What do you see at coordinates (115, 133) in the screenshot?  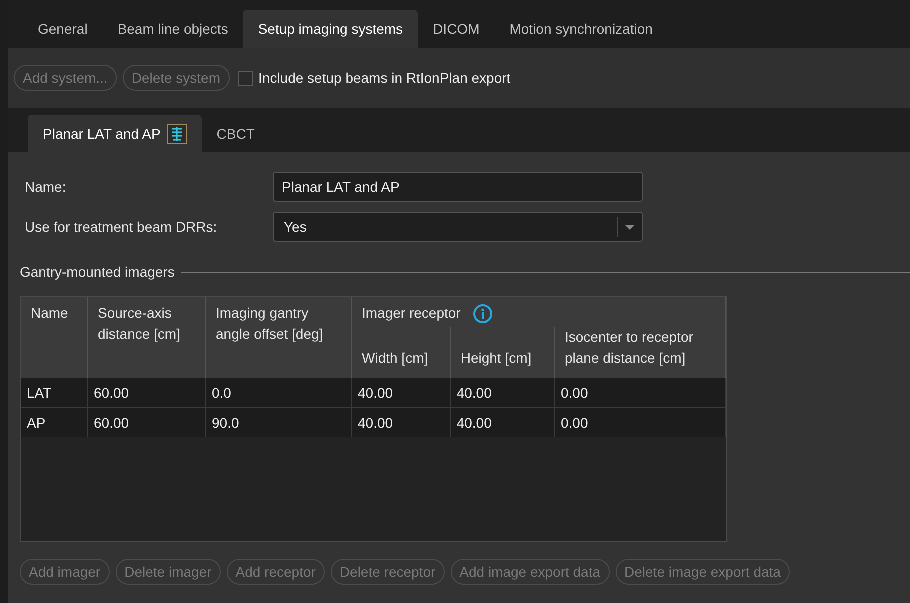 I see `tab: Planar LAT and AP` at bounding box center [115, 133].